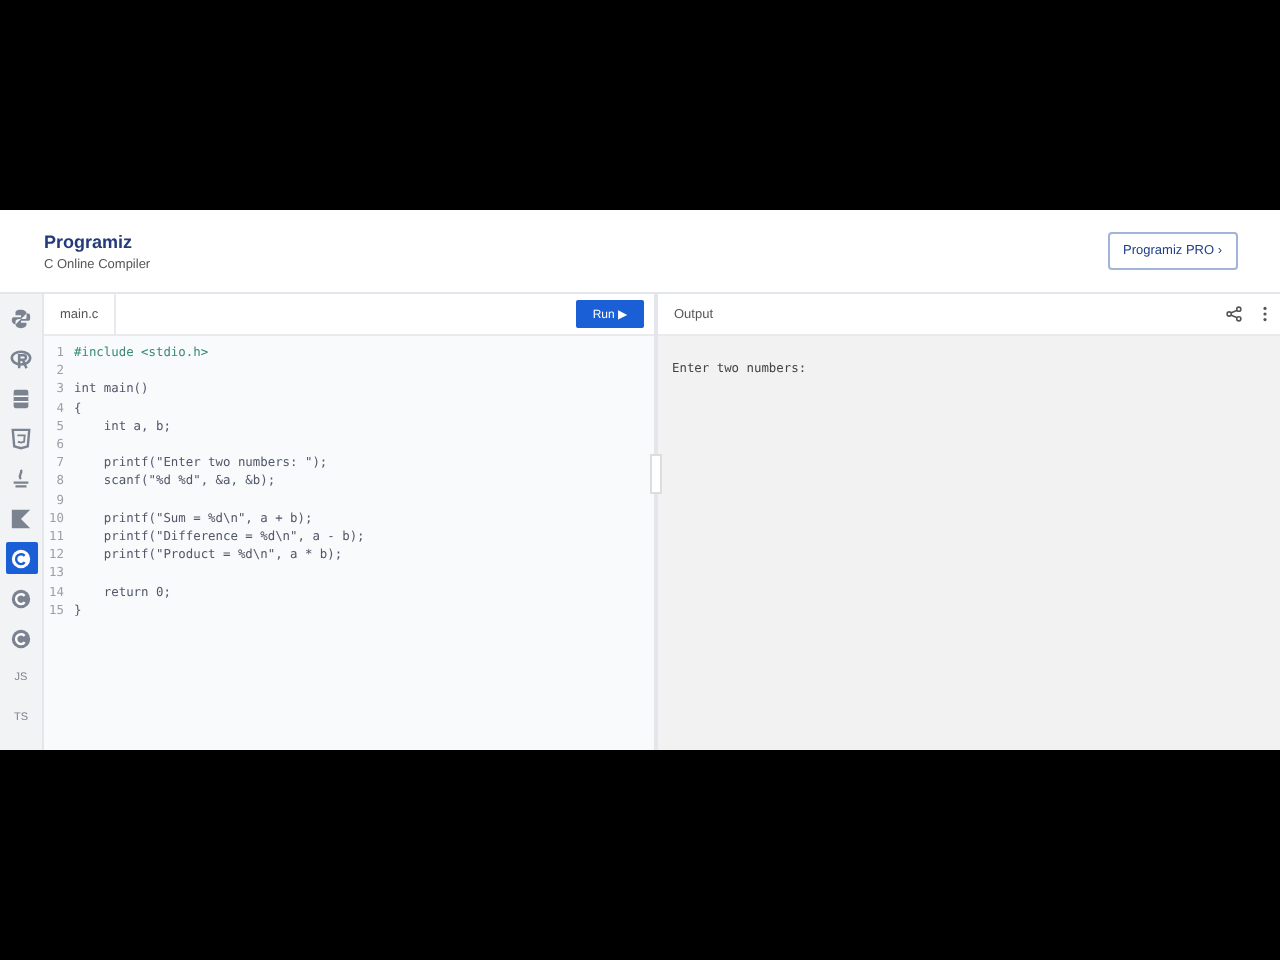 This screenshot has width=1280, height=960. Describe the element at coordinates (21, 598) in the screenshot. I see `cpp-icon` at that location.